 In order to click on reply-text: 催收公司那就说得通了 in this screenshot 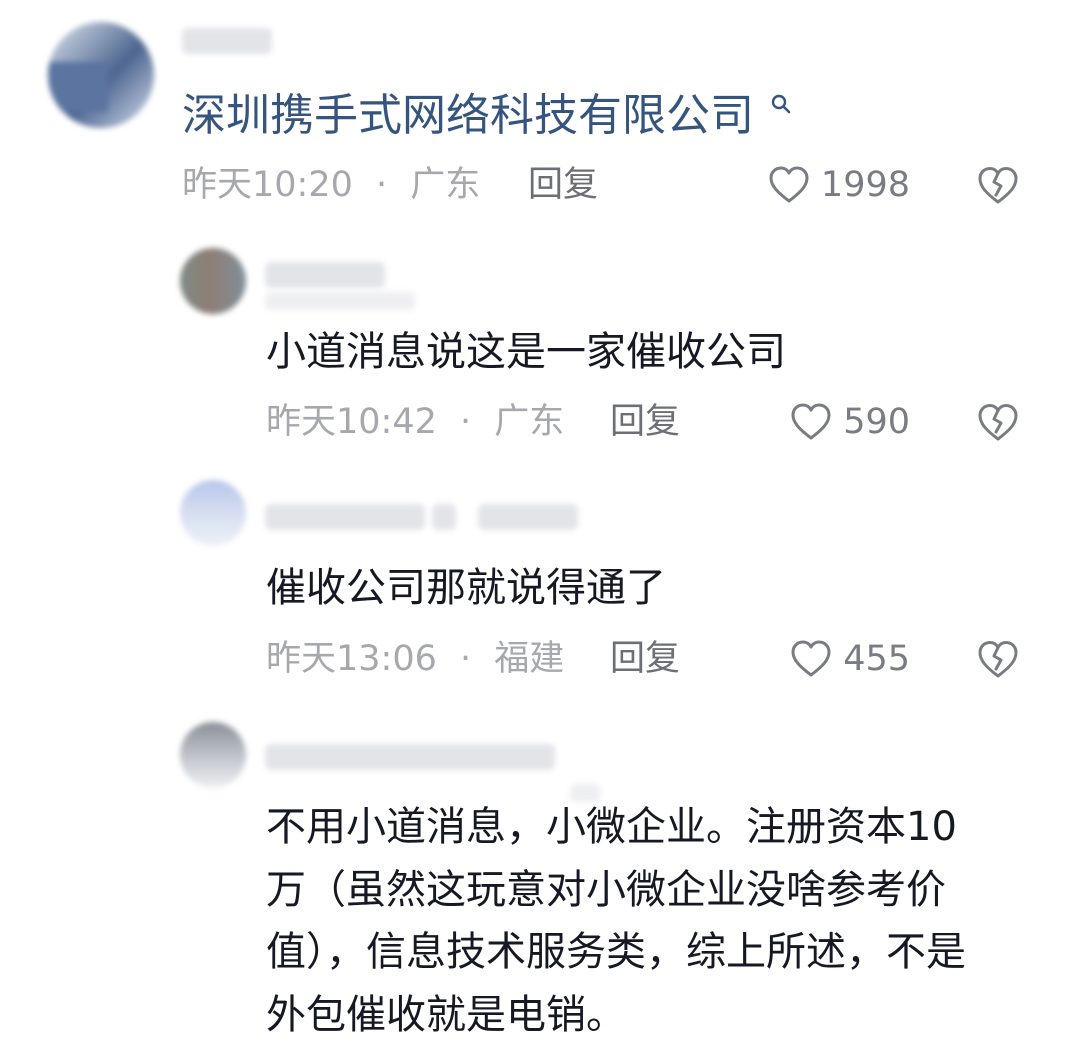, I will do `click(466, 588)`.